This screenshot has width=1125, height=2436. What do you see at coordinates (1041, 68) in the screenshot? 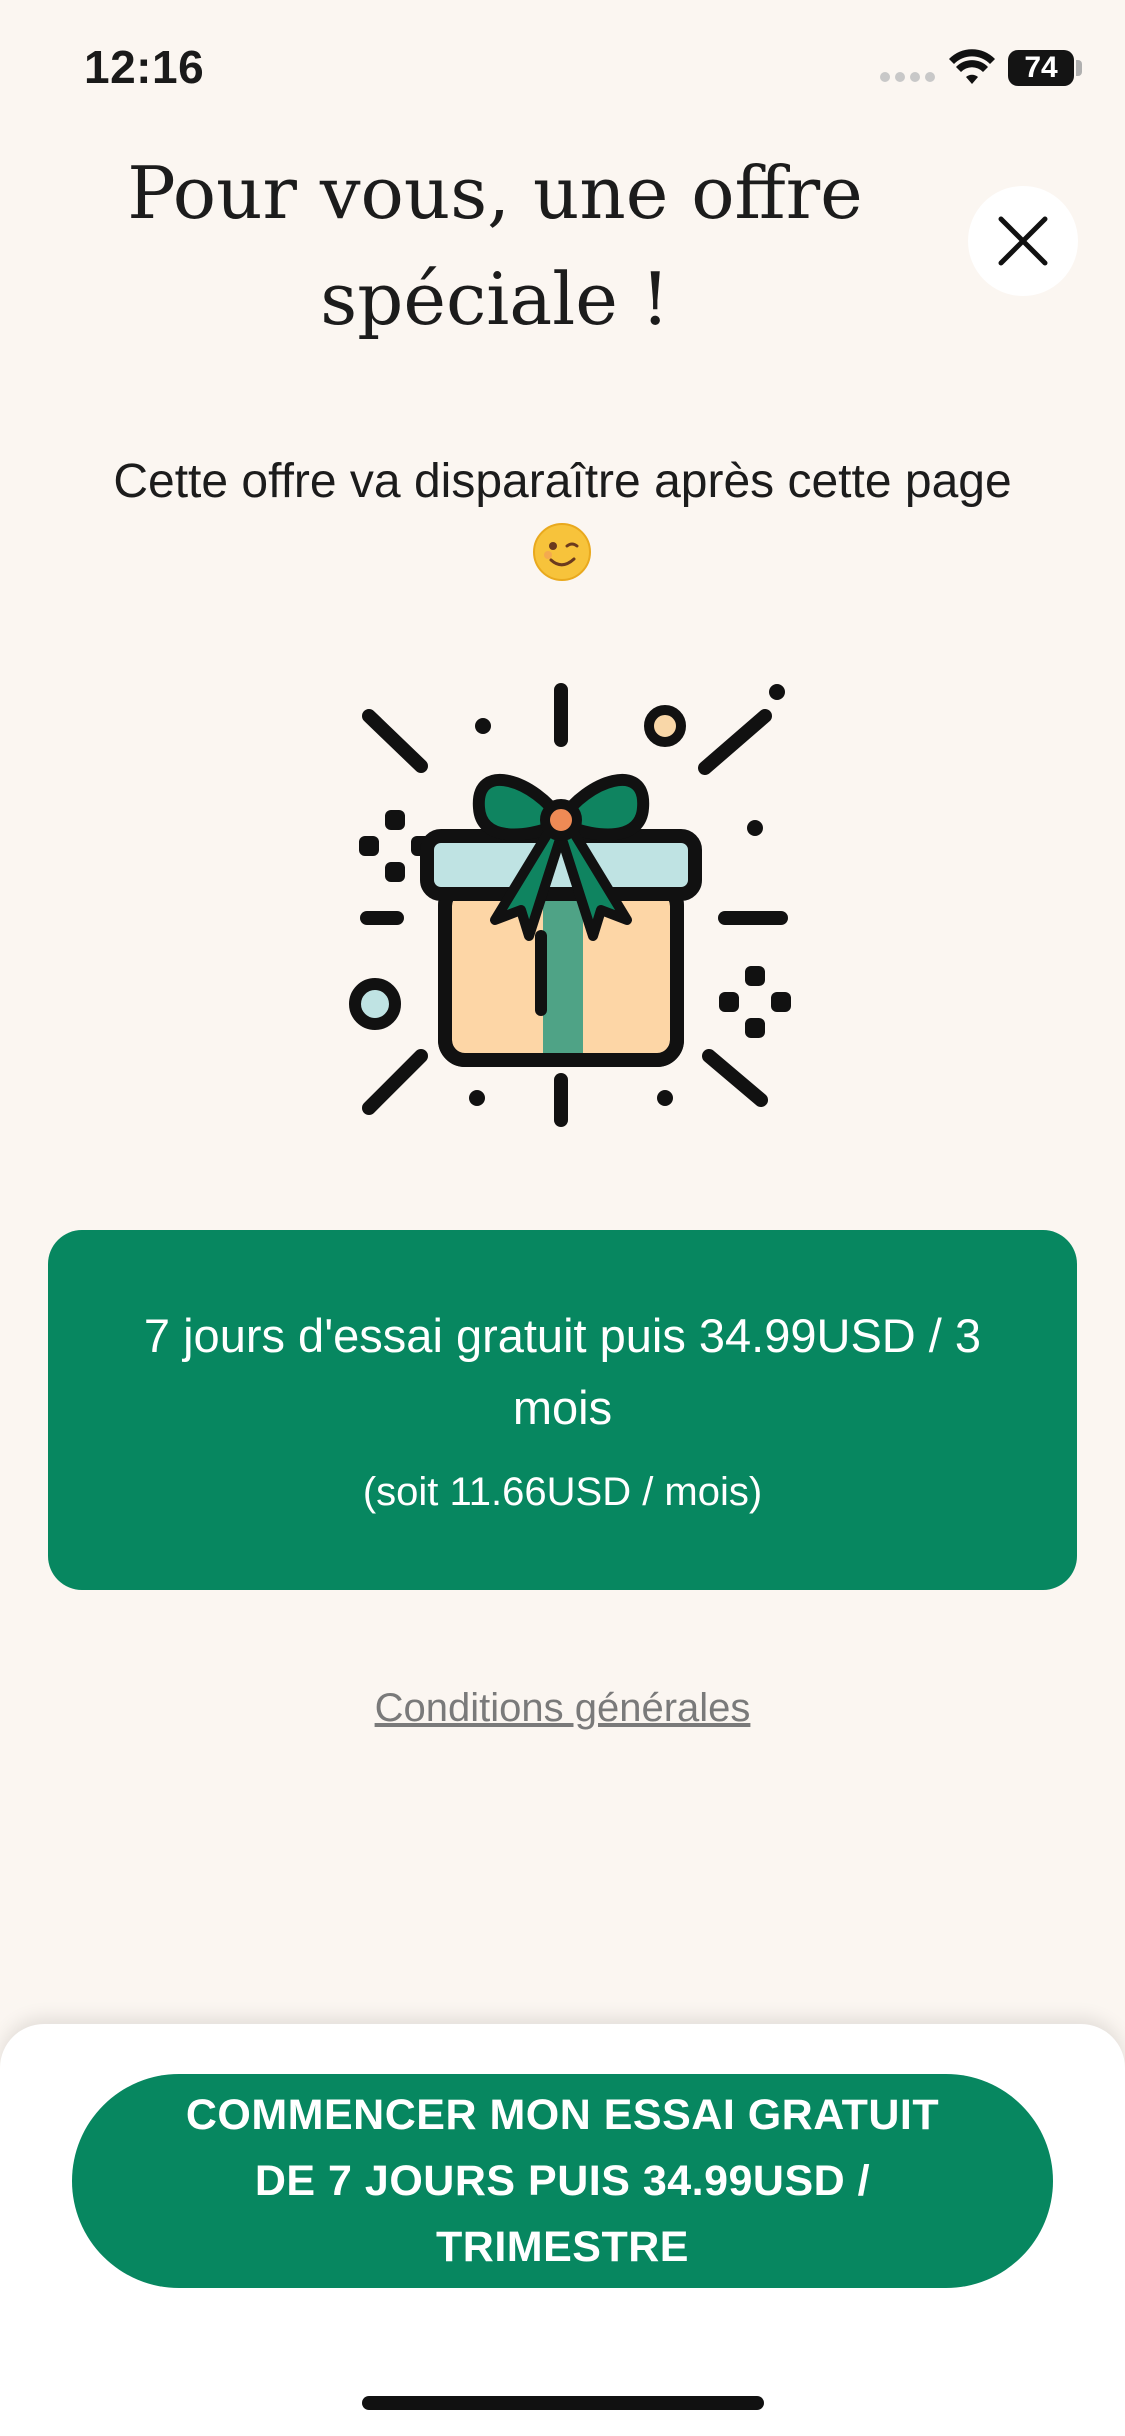
I see `battery-icon: 74` at bounding box center [1041, 68].